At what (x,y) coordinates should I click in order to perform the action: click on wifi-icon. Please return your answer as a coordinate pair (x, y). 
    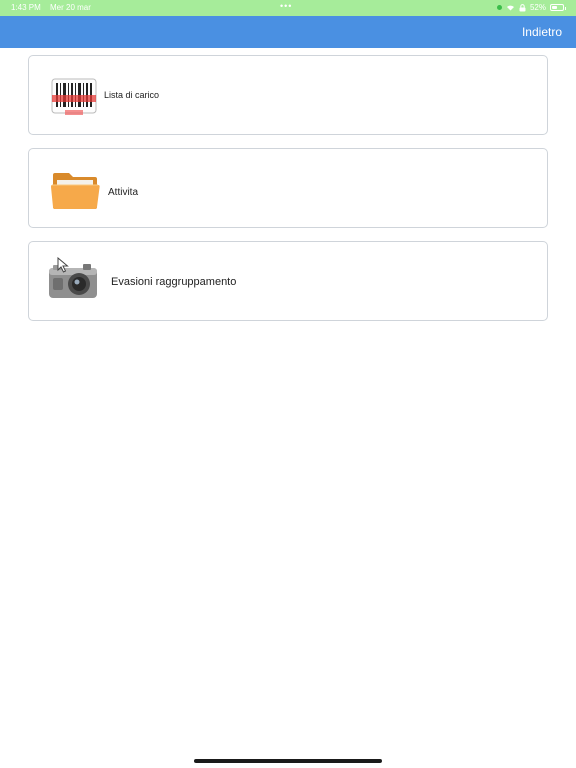
    Looking at the image, I should click on (510, 7).